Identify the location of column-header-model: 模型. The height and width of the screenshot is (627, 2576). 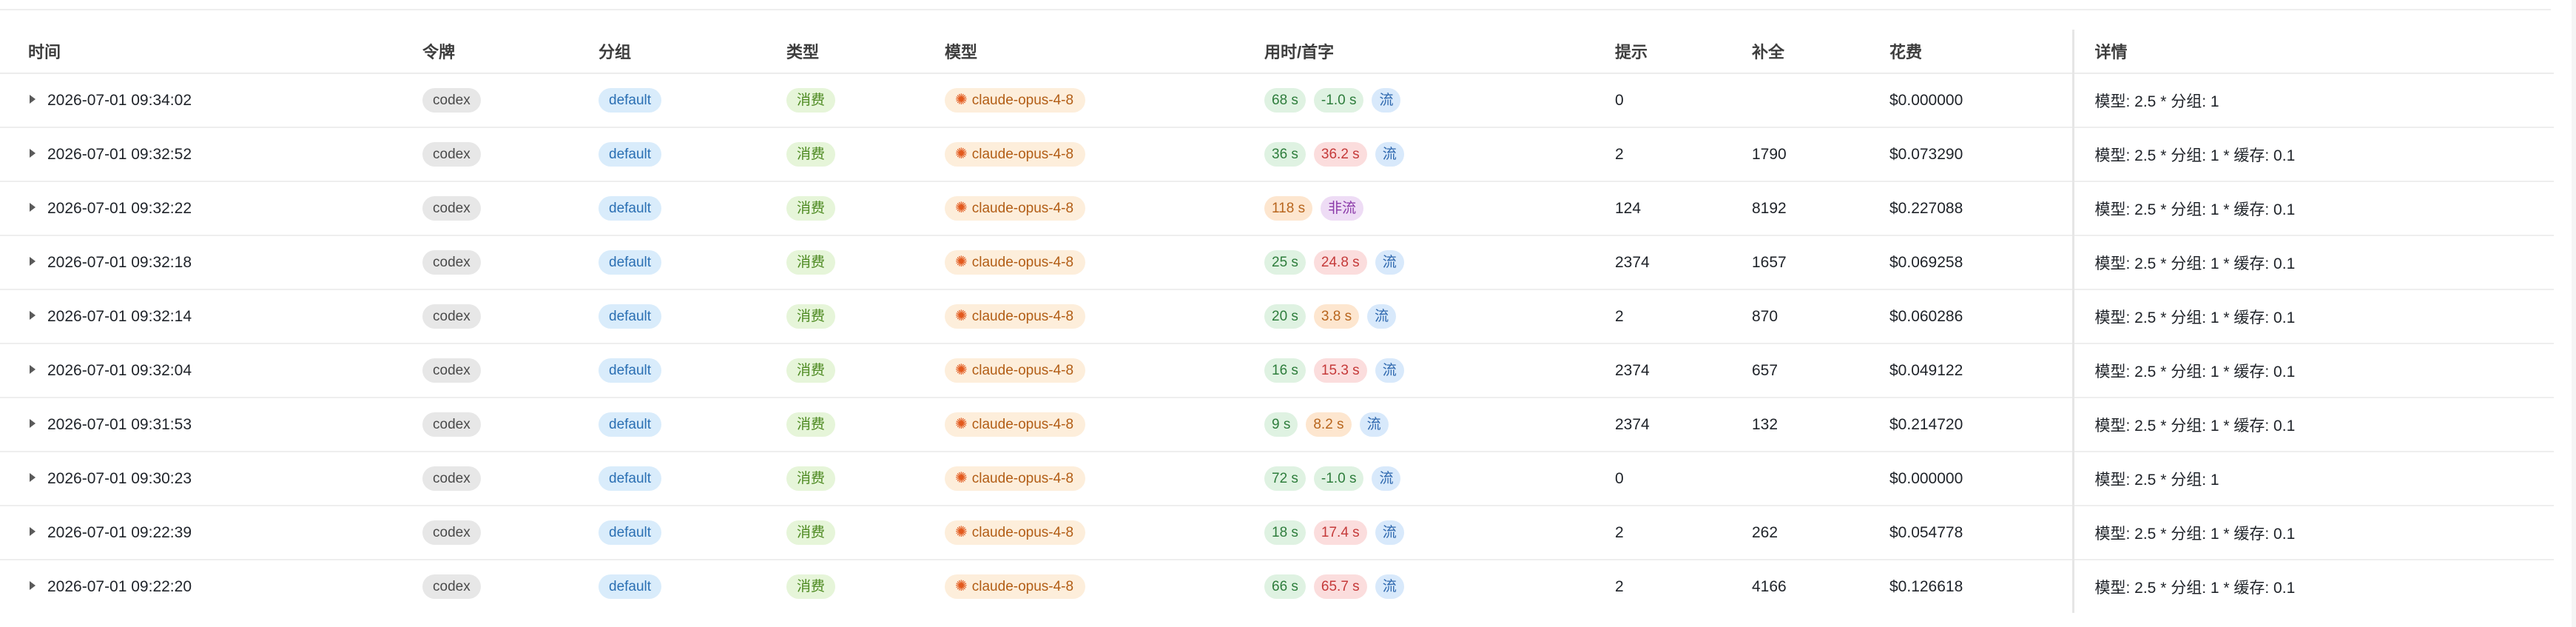
(1076, 52).